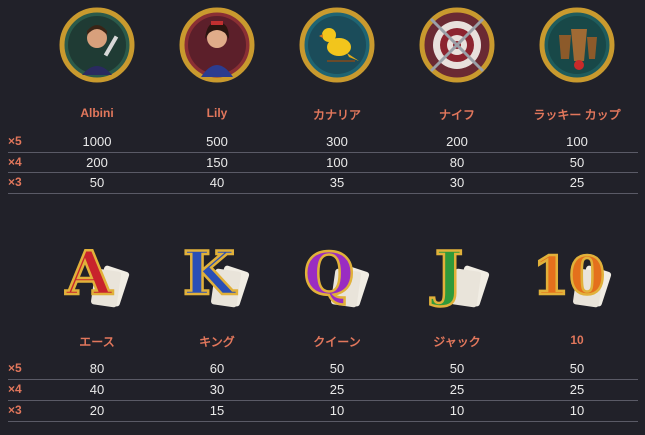  I want to click on royal-symbol-names: エース キング クイーン ジャック 10, so click(322, 341).